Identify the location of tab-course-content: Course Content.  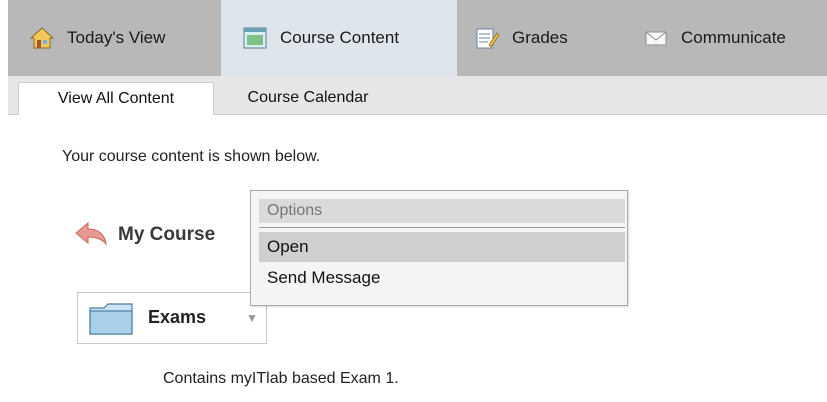
(339, 38).